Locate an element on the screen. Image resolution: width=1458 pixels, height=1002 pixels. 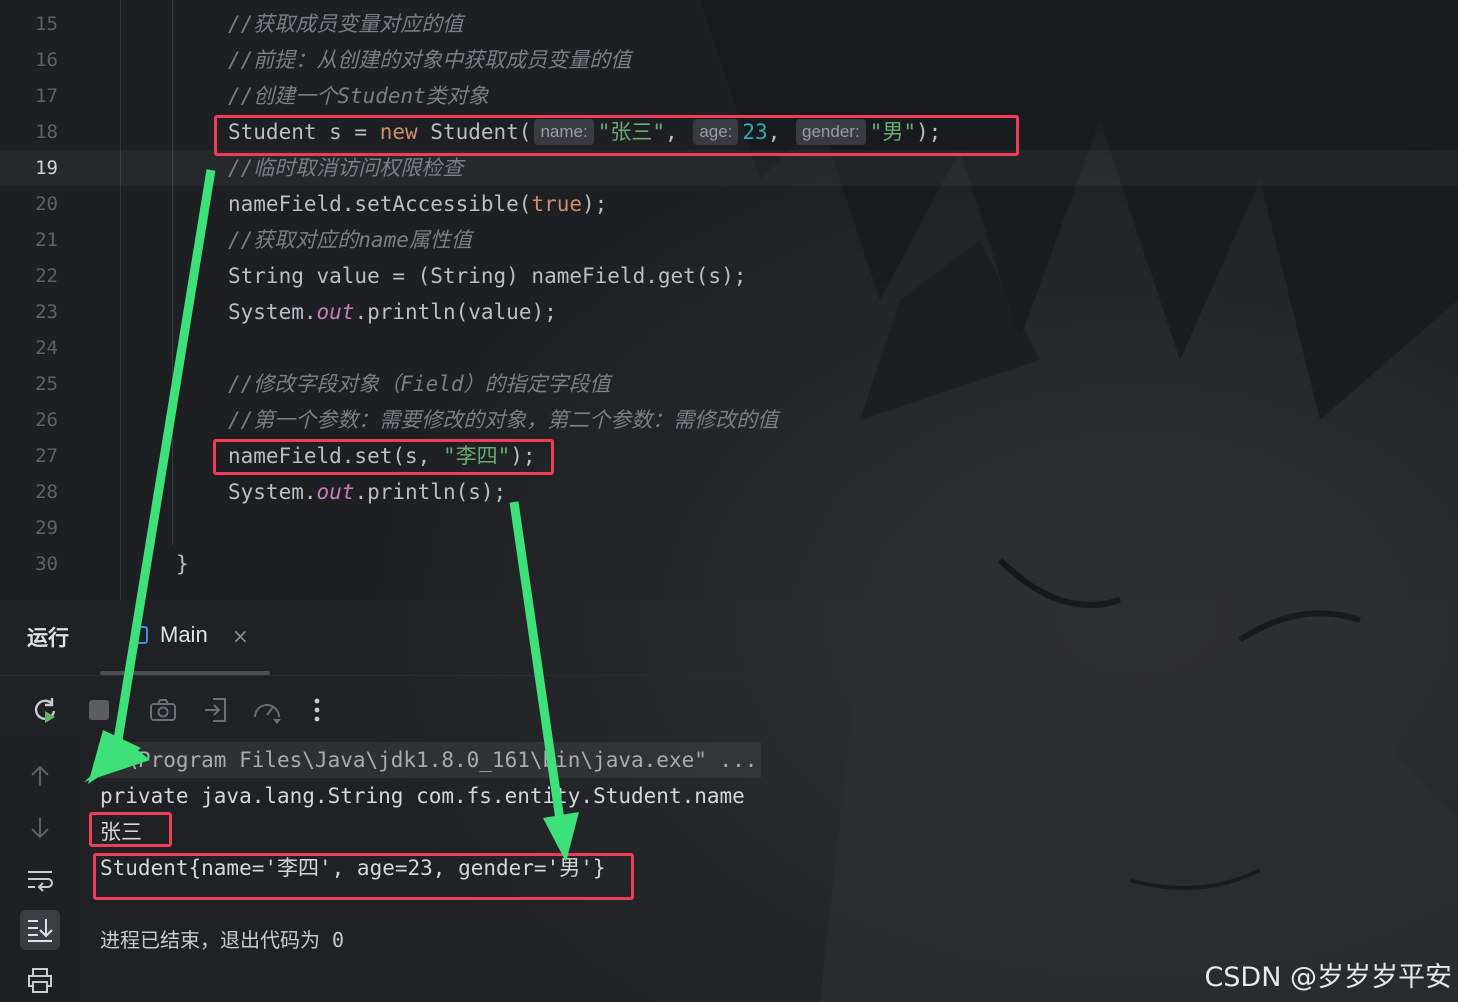
line-number: 17 is located at coordinates (46, 96).